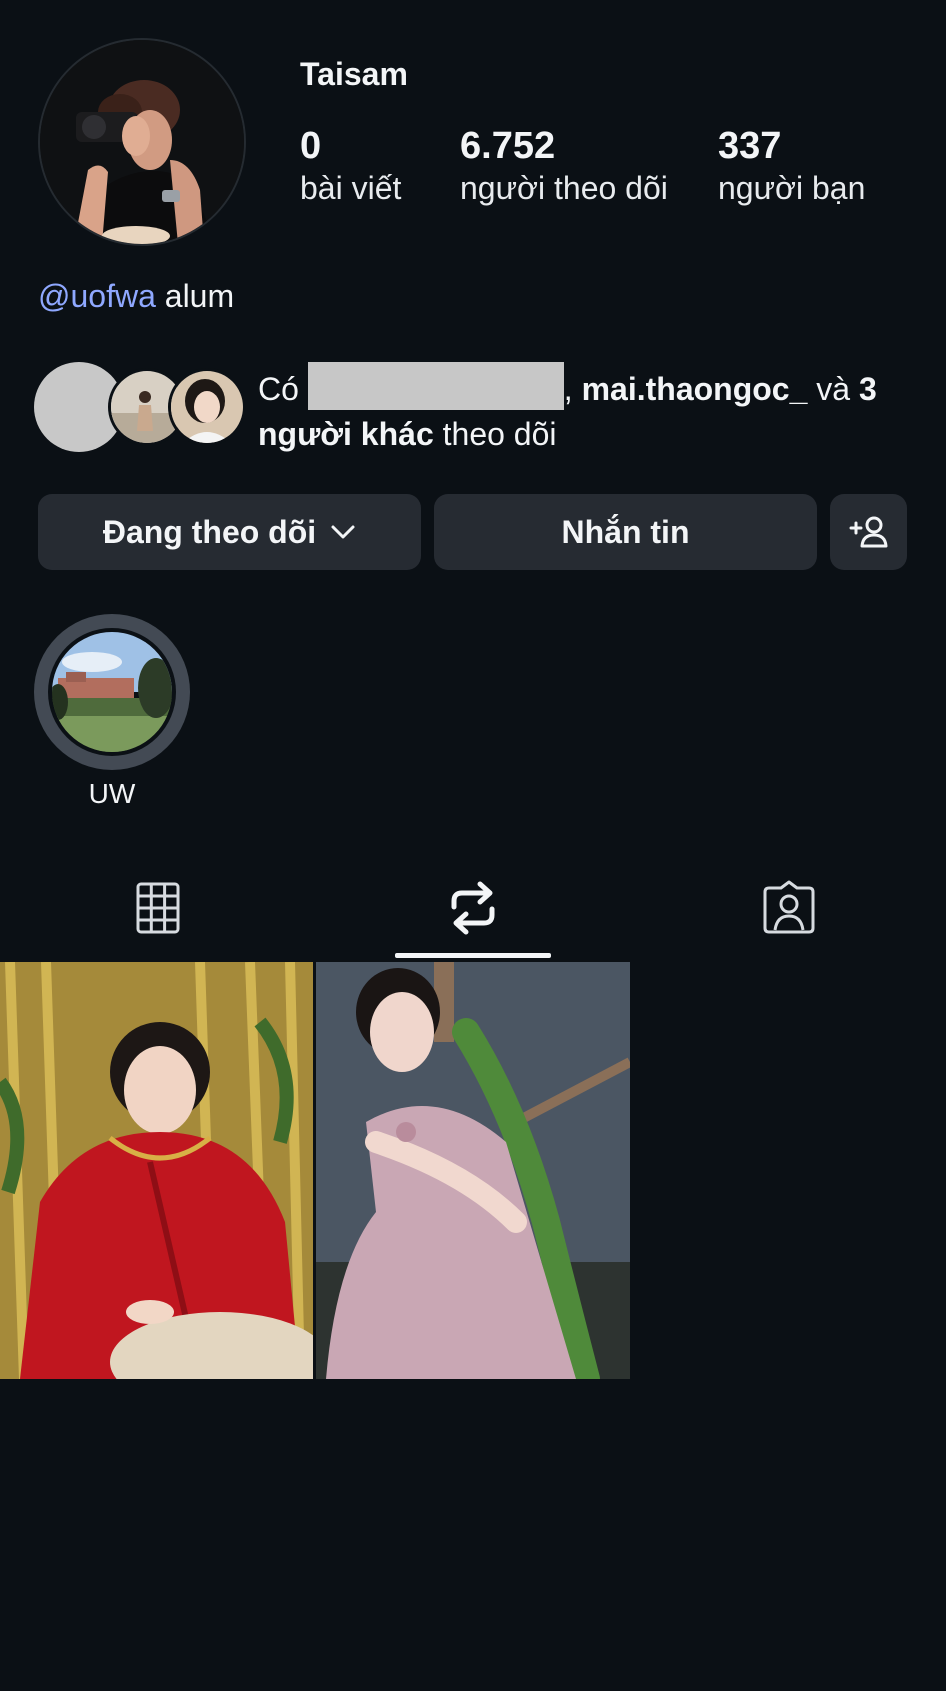  What do you see at coordinates (791, 166) in the screenshot?
I see `stat-friends: 337 người bạn` at bounding box center [791, 166].